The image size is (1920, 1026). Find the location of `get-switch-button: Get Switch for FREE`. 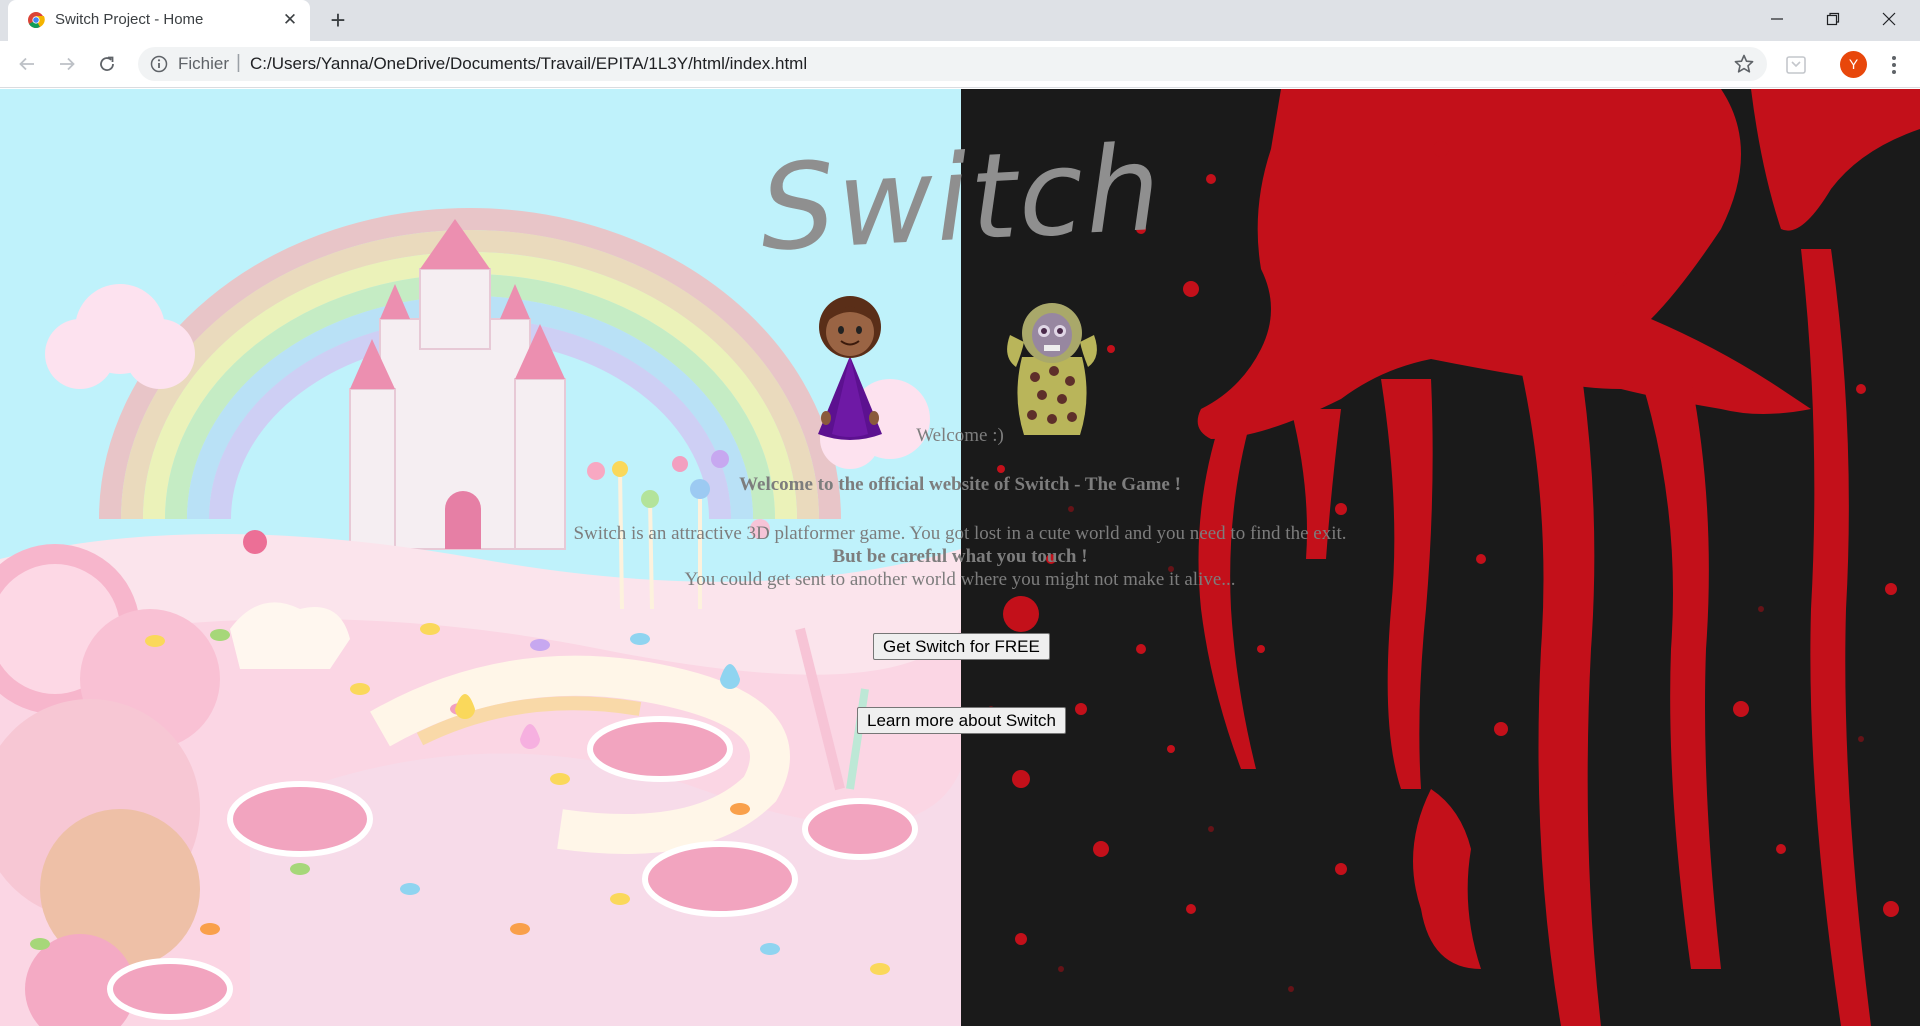

get-switch-button: Get Switch for FREE is located at coordinates (961, 646).